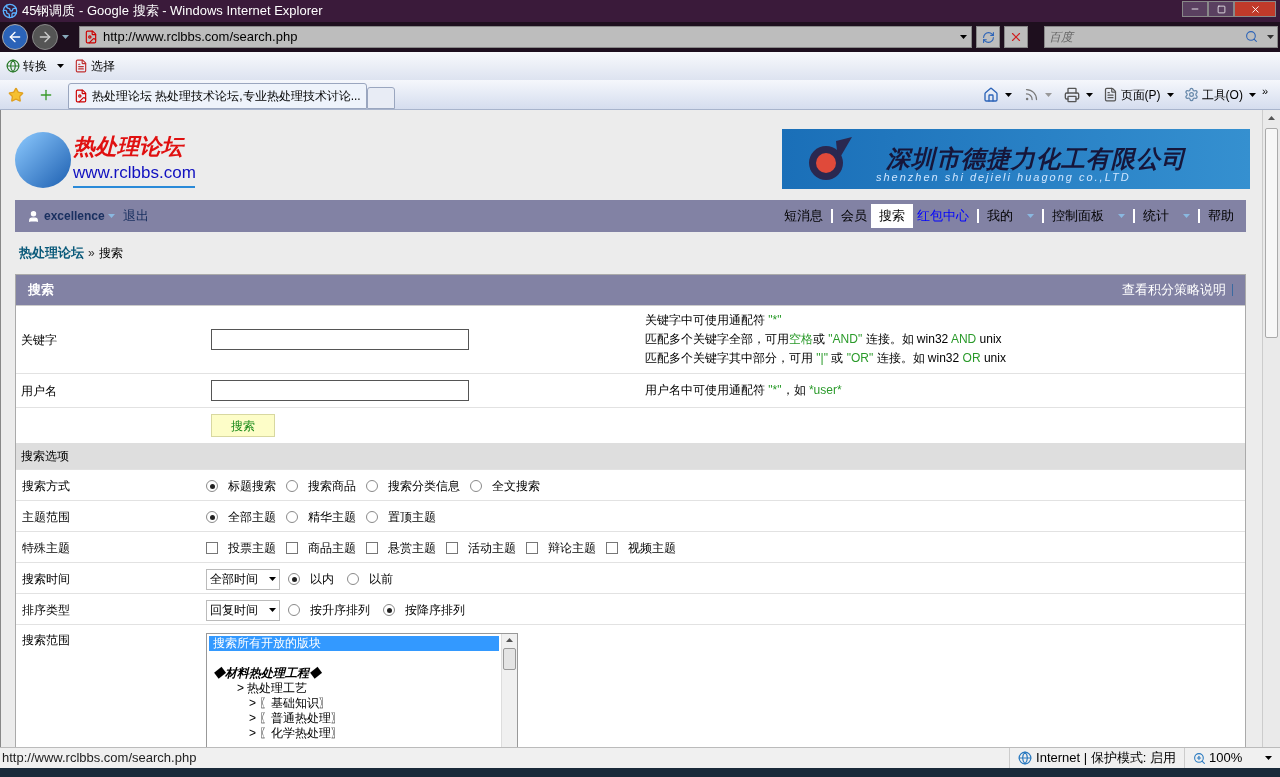  Describe the element at coordinates (46, 579) in the screenshot. I see `option-name: 搜索时间` at that location.